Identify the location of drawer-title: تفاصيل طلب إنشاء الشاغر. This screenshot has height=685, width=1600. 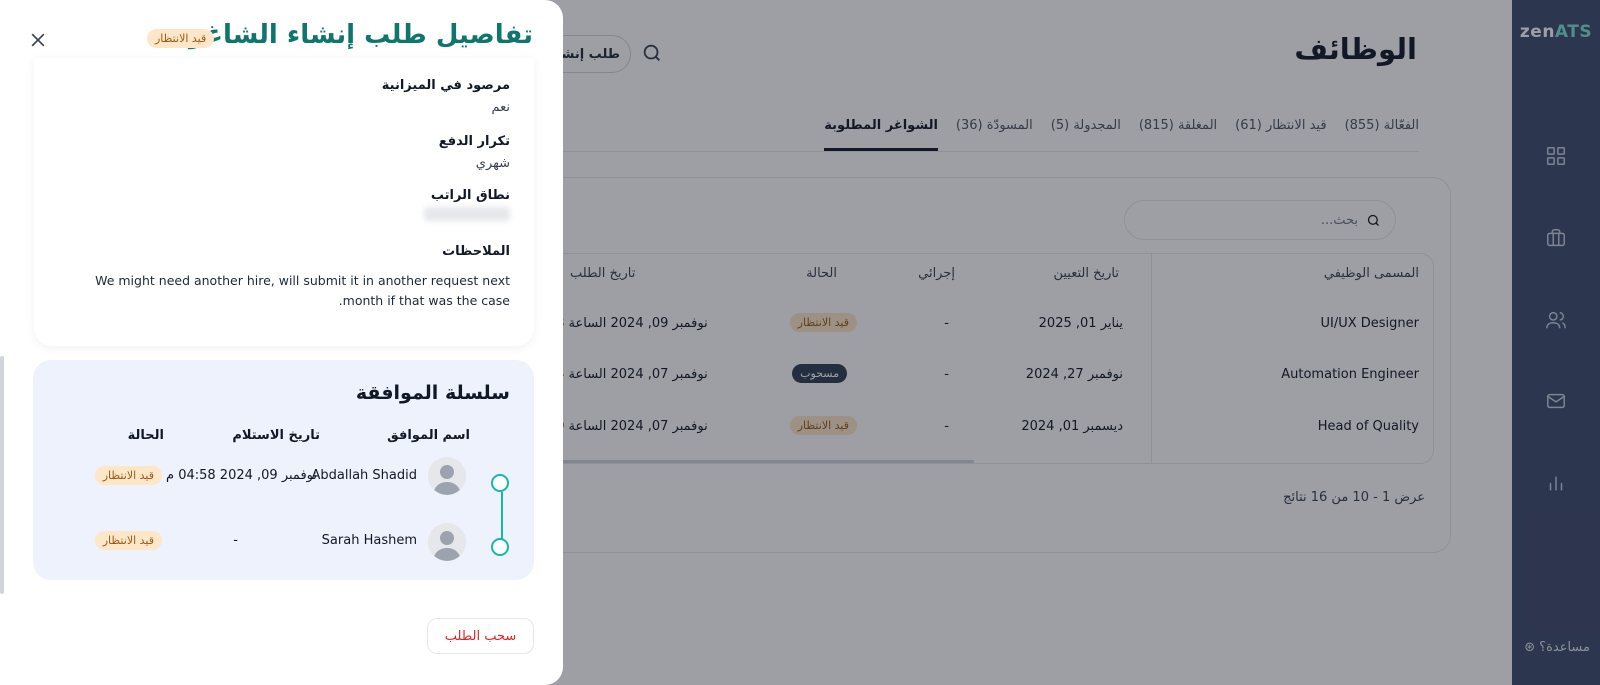
(361, 35).